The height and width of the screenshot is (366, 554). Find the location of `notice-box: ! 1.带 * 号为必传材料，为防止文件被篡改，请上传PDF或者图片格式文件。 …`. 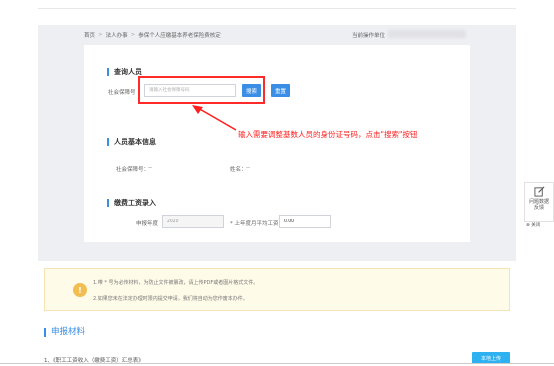

notice-box: ! 1.带 * 号为必传材料，为防止文件被篡改，请上传PDF或者图片格式文件。 … is located at coordinates (277, 289).